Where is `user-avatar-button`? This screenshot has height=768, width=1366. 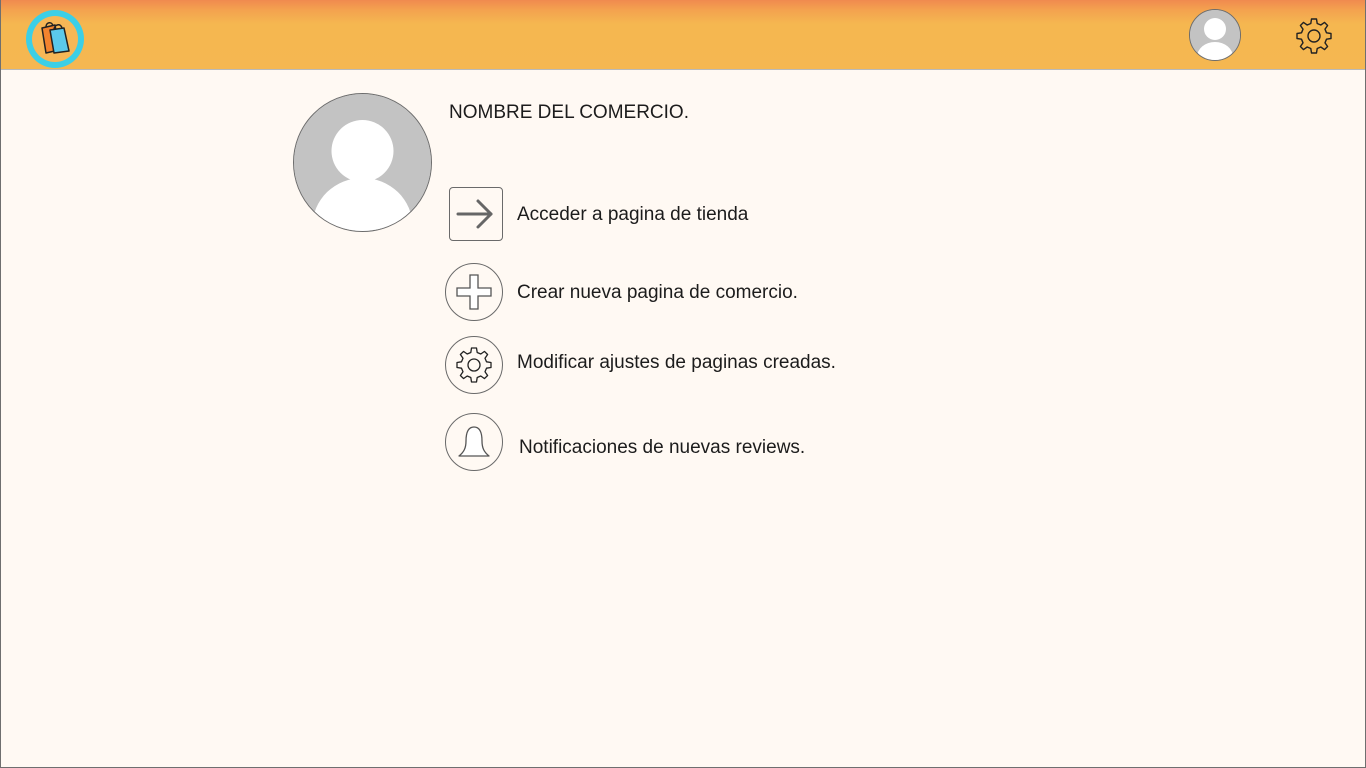
user-avatar-button is located at coordinates (1215, 35).